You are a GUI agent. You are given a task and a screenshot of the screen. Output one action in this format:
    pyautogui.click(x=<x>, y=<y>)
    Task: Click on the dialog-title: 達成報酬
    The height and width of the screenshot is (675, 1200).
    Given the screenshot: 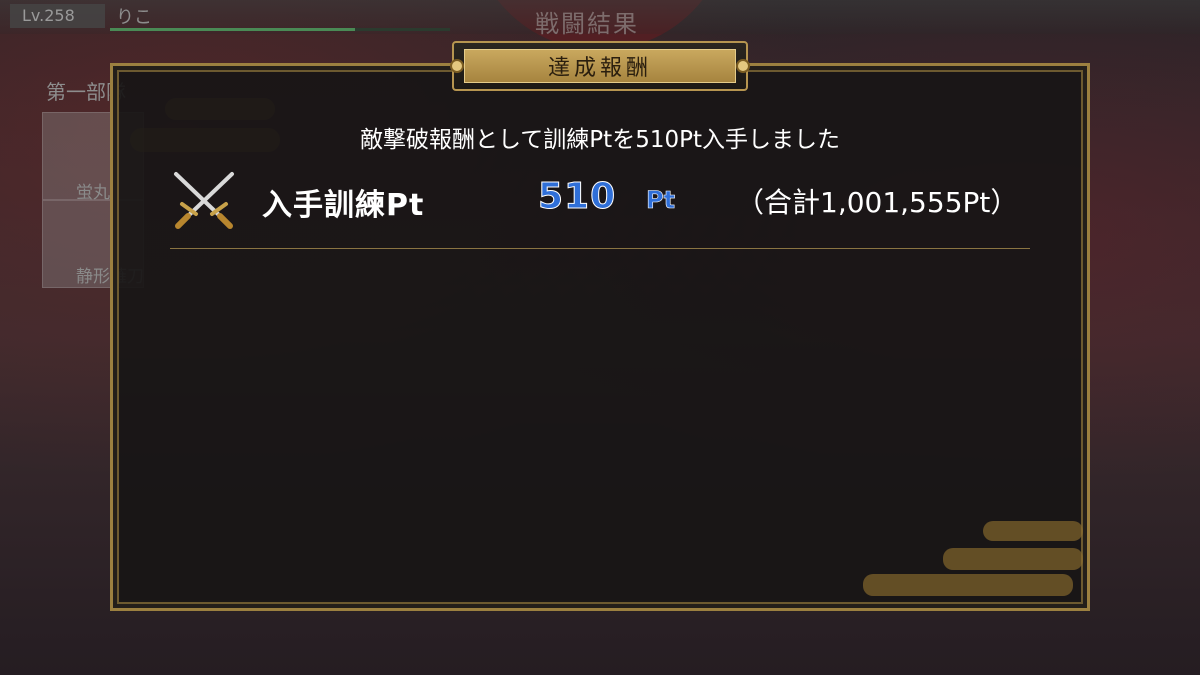 What is the action you would take?
    pyautogui.click(x=599, y=68)
    